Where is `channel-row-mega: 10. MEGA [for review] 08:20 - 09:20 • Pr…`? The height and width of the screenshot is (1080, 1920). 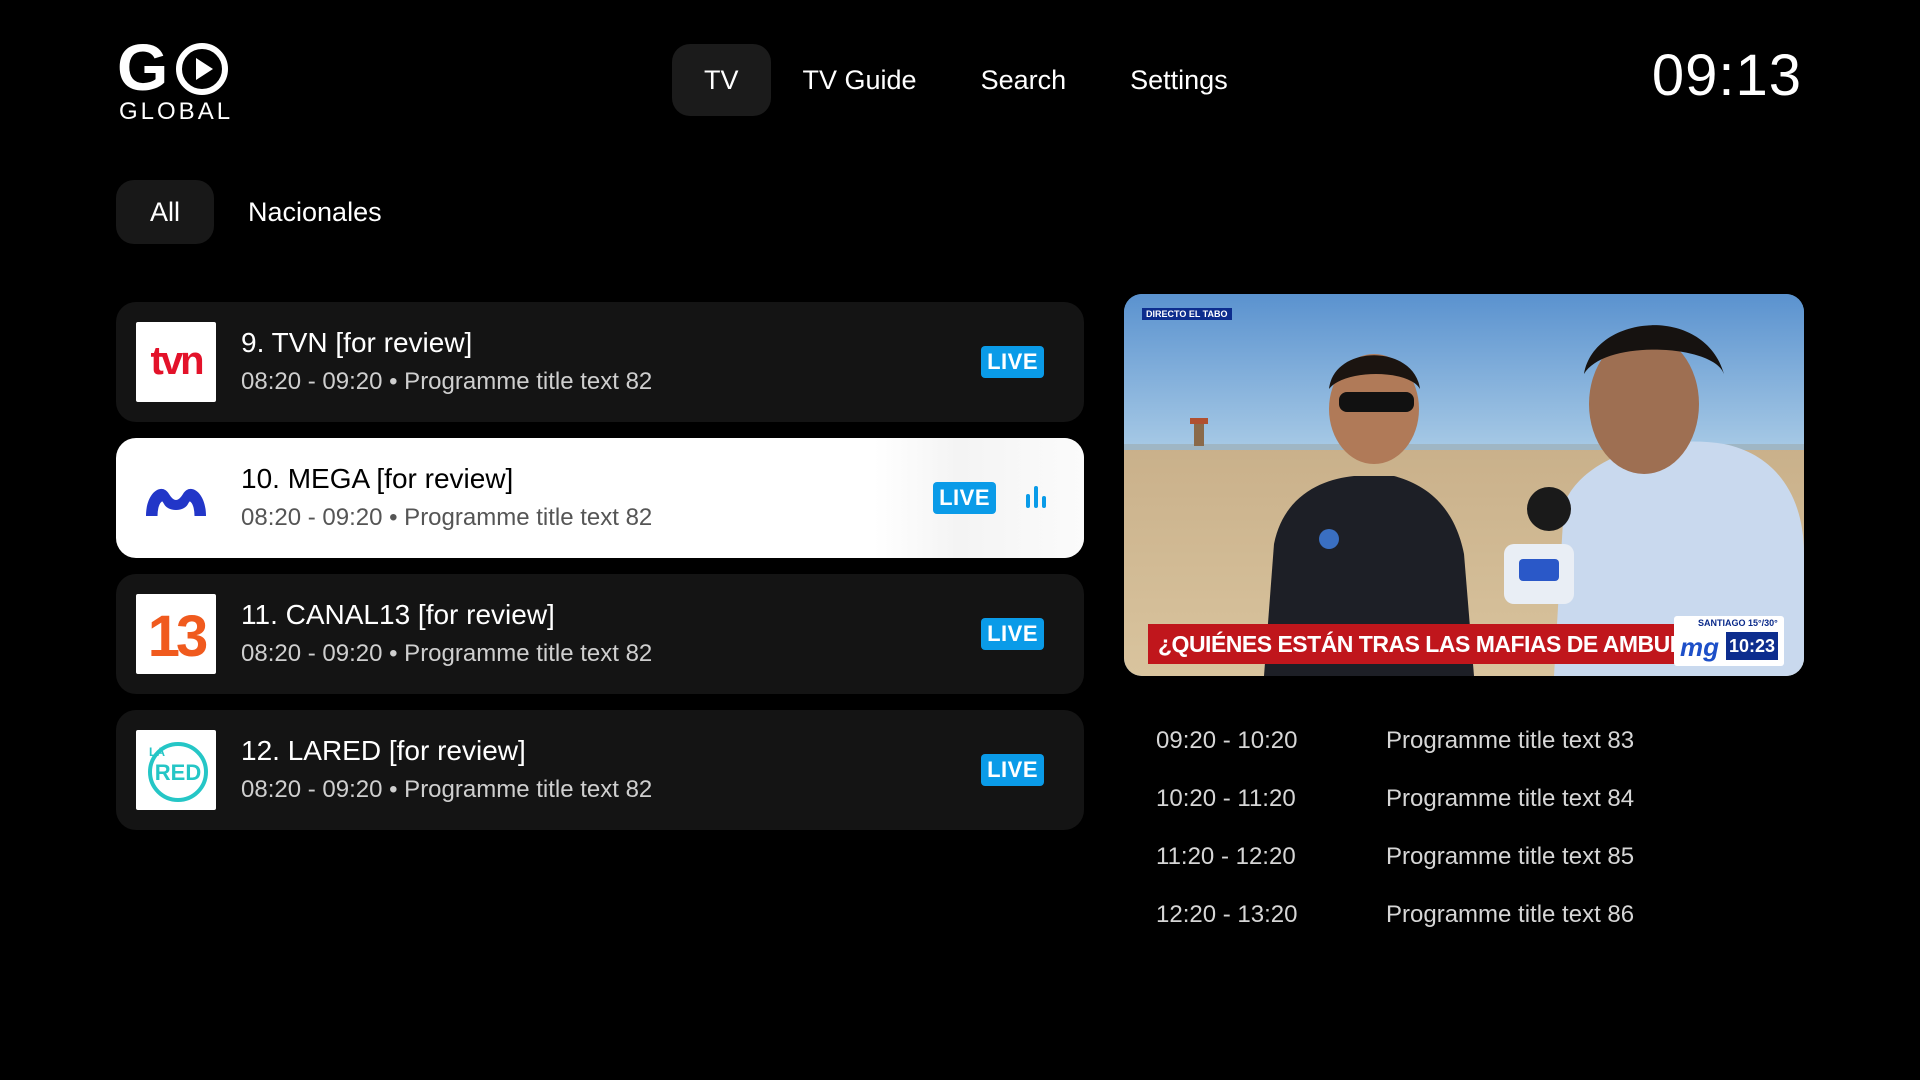 channel-row-mega: 10. MEGA [for review] 08:20 - 09:20 • Pr… is located at coordinates (600, 498).